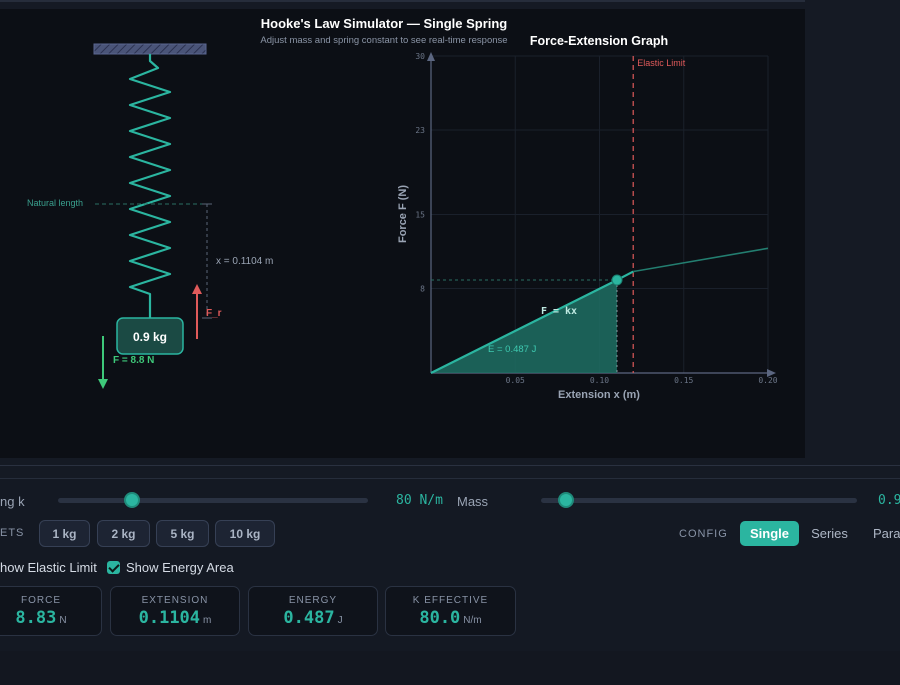 This screenshot has height=685, width=900. Describe the element at coordinates (245, 533) in the screenshot. I see `preset-10kg-button: 10 kg` at that location.